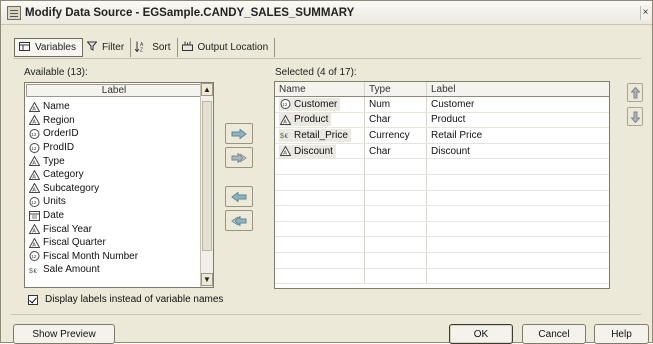 The image size is (653, 344). I want to click on available-label-header: Label, so click(114, 90).